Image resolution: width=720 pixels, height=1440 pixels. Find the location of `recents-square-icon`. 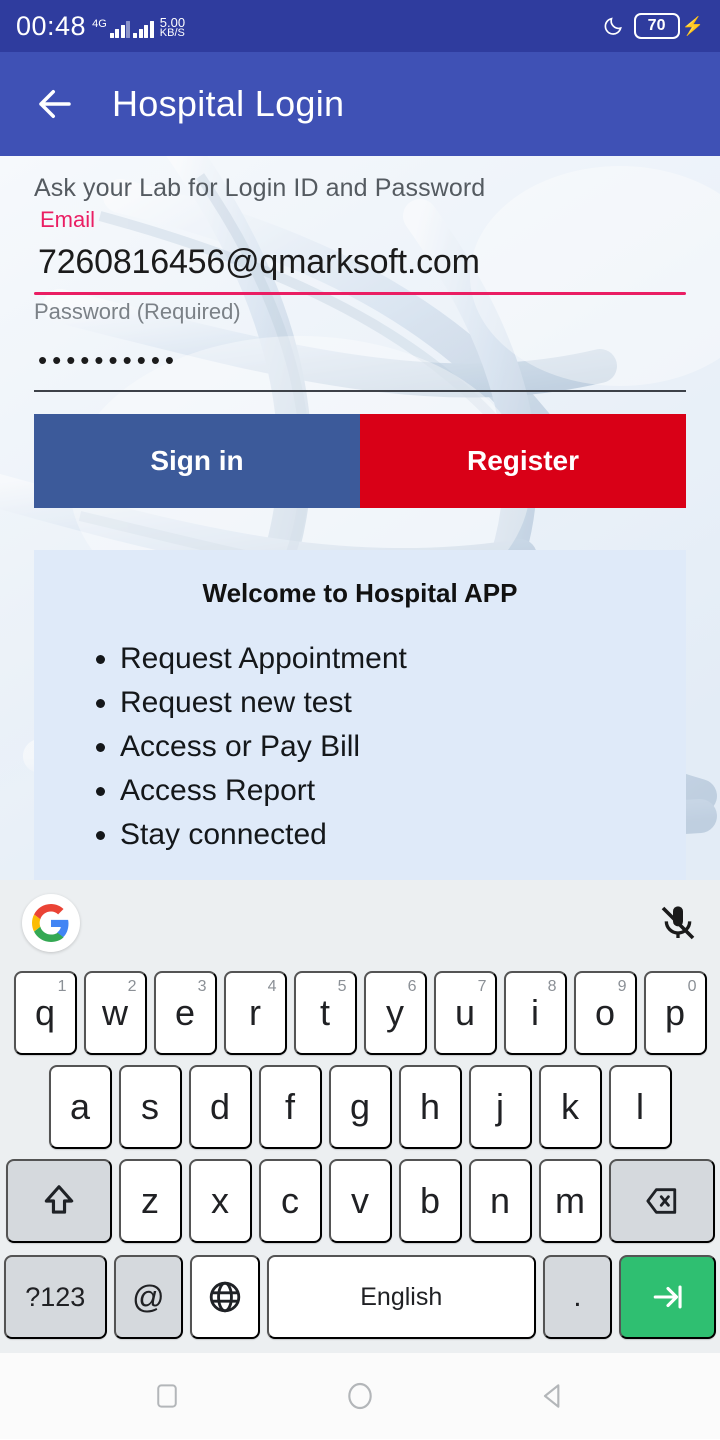

recents-square-icon is located at coordinates (167, 1396).